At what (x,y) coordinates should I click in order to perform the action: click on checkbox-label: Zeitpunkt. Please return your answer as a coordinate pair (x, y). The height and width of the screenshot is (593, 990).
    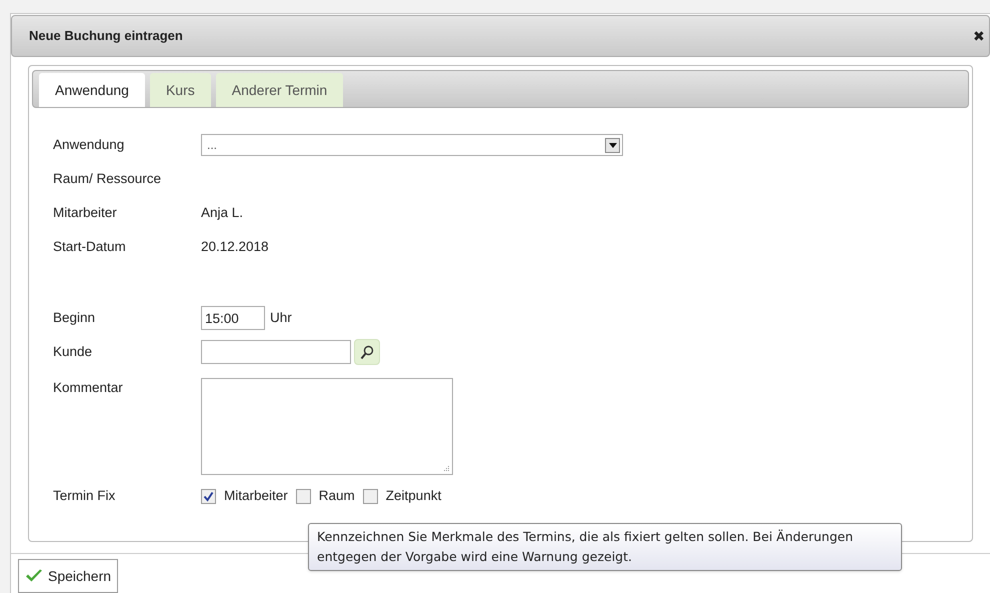
    Looking at the image, I should click on (414, 495).